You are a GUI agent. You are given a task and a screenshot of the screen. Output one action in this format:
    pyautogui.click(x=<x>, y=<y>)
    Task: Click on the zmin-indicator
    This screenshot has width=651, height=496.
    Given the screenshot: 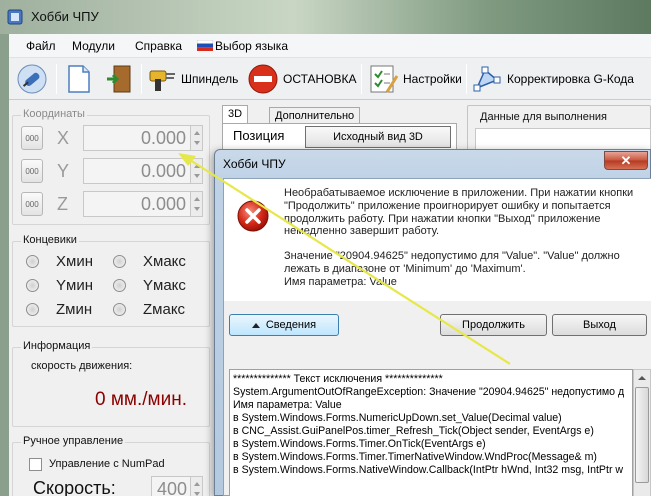 What is the action you would take?
    pyautogui.click(x=32, y=309)
    